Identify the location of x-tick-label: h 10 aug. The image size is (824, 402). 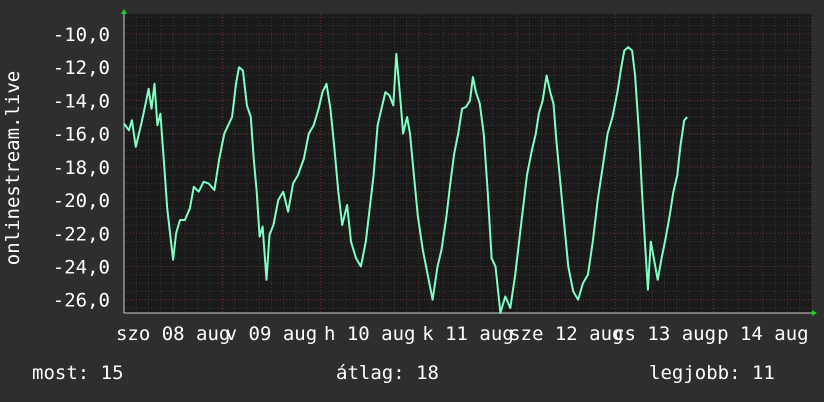
(370, 334).